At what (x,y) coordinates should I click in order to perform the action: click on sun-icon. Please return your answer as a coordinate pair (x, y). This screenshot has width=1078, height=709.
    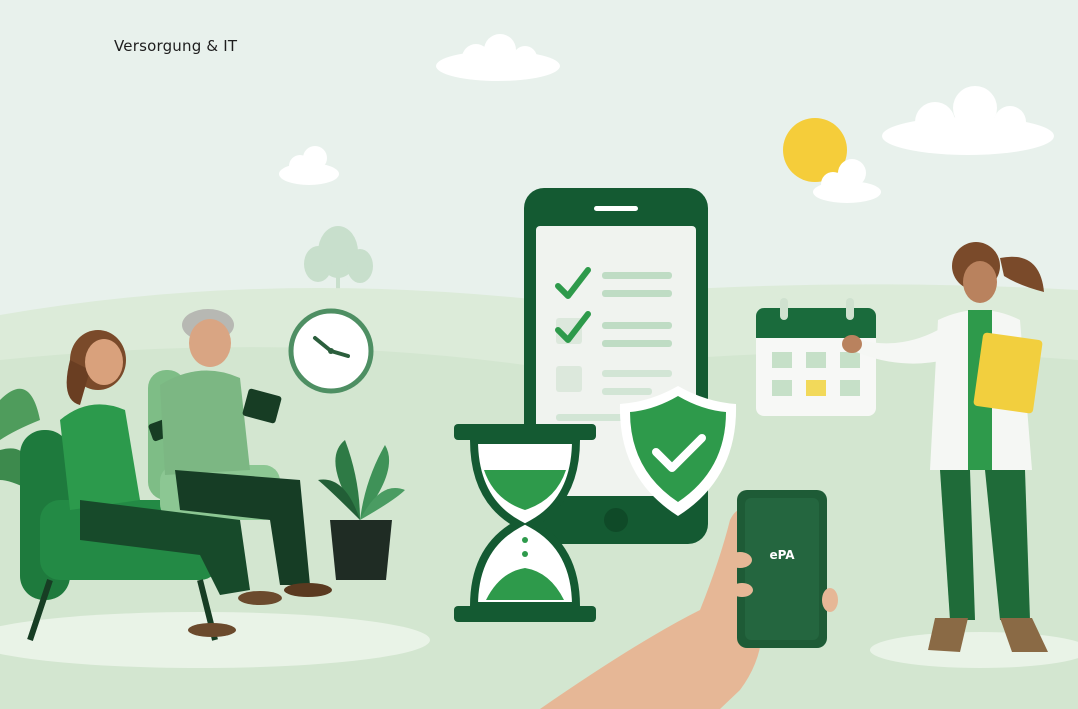
    Looking at the image, I should click on (815, 150).